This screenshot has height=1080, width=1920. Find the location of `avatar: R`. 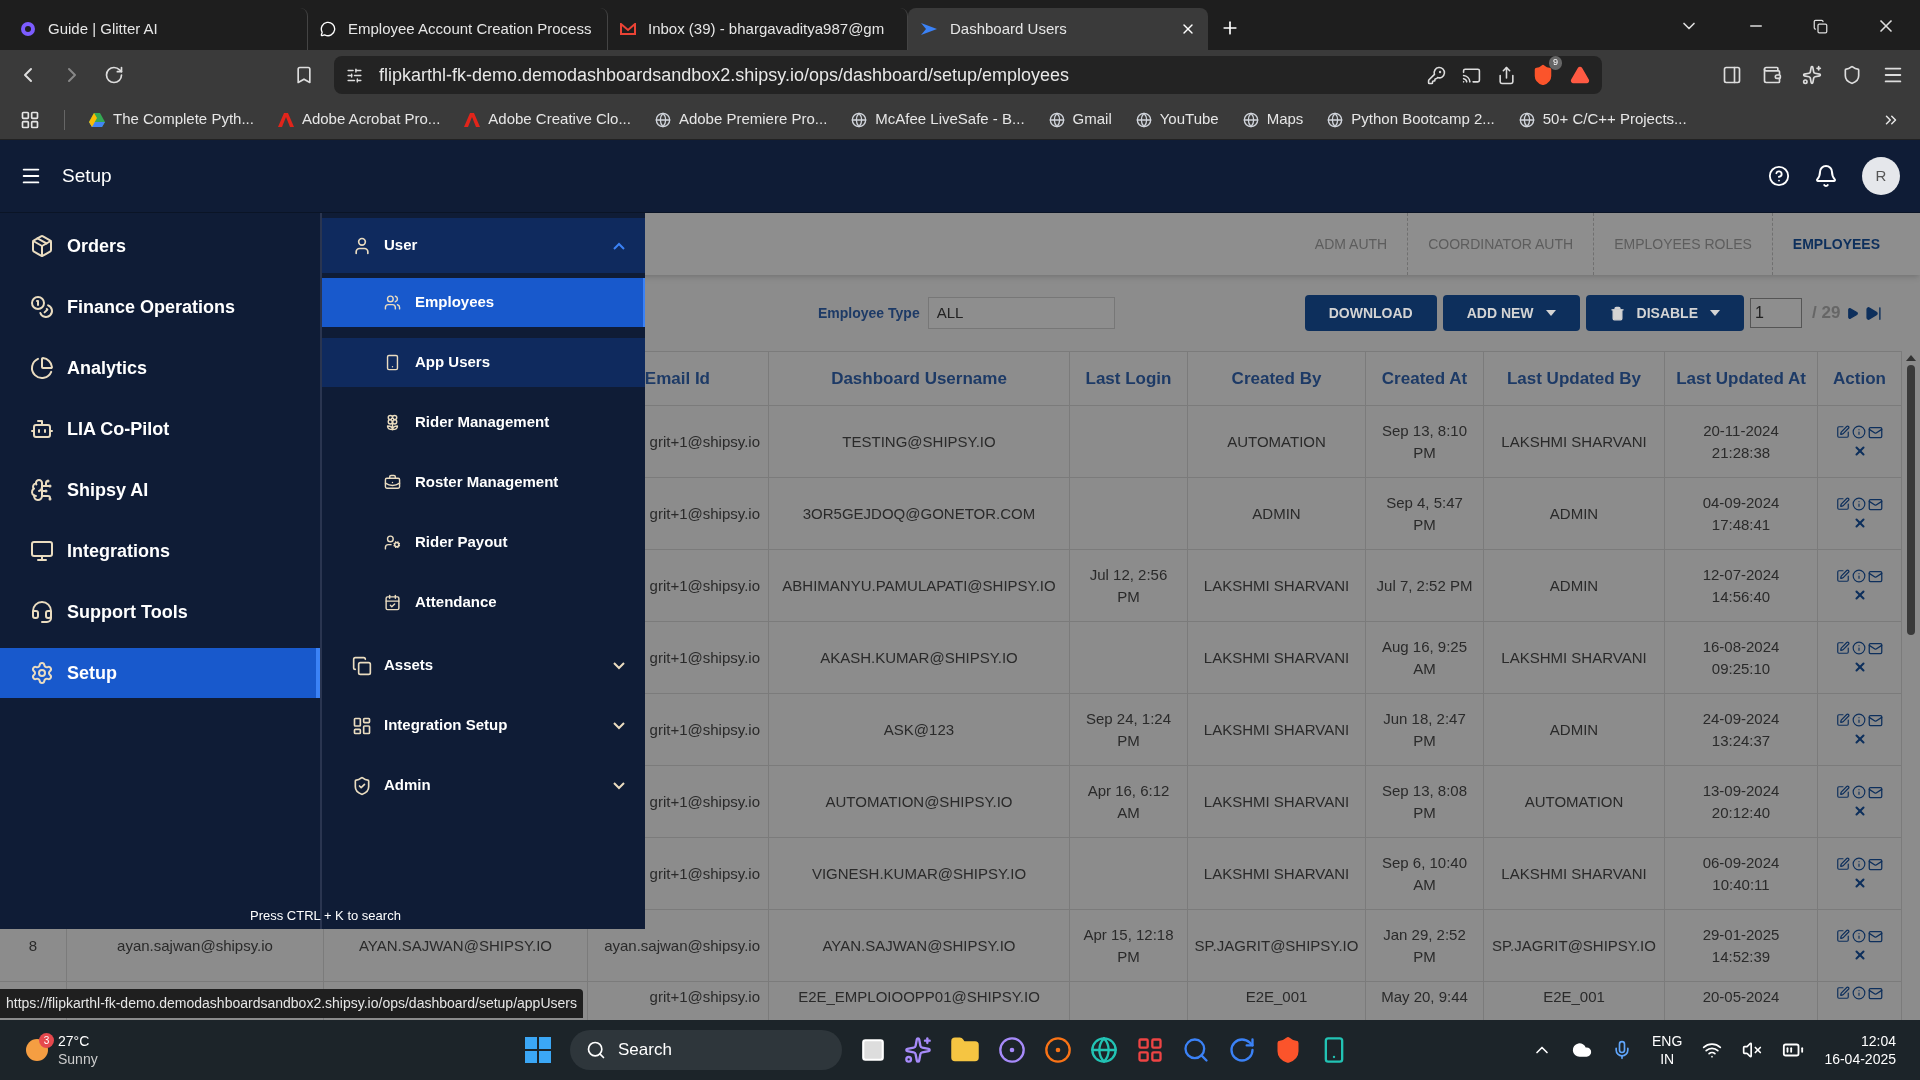

avatar: R is located at coordinates (1881, 176).